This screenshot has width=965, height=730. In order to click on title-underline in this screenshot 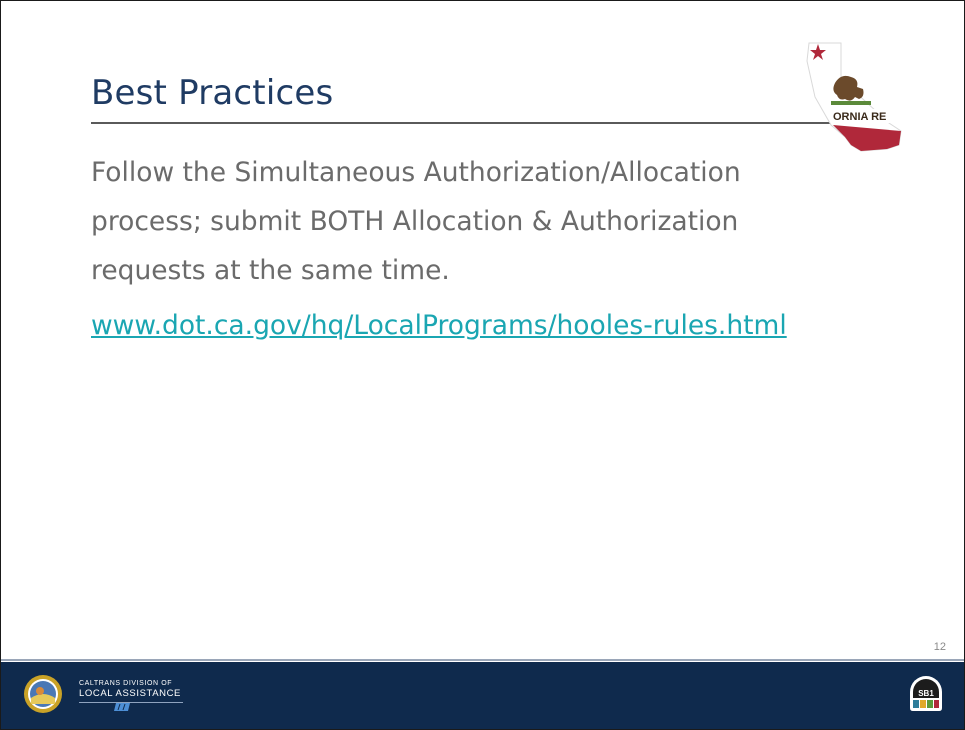, I will do `click(462, 123)`.